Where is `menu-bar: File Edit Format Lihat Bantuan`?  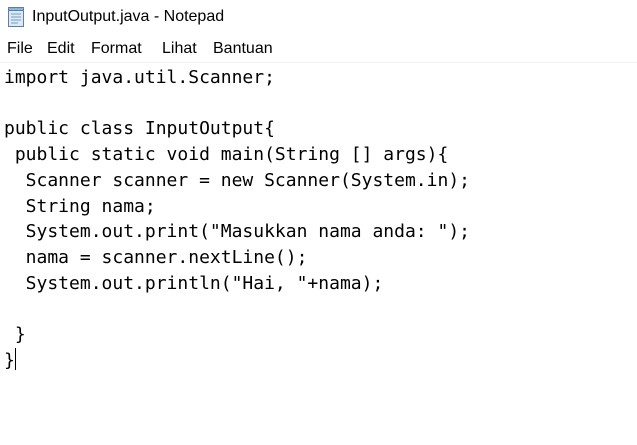 menu-bar: File Edit Format Lihat Bantuan is located at coordinates (318, 50).